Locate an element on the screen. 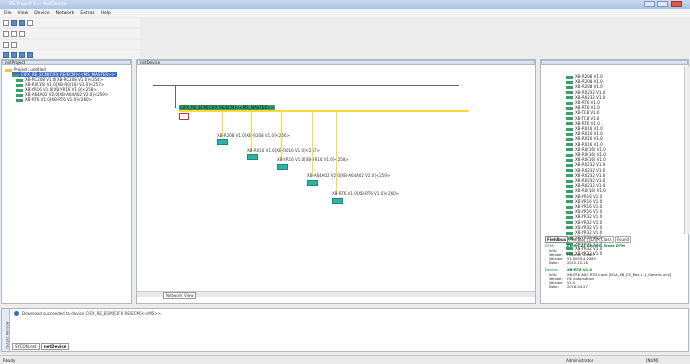 This screenshot has height=364, width=690. status-text: Ready is located at coordinates (9, 360).